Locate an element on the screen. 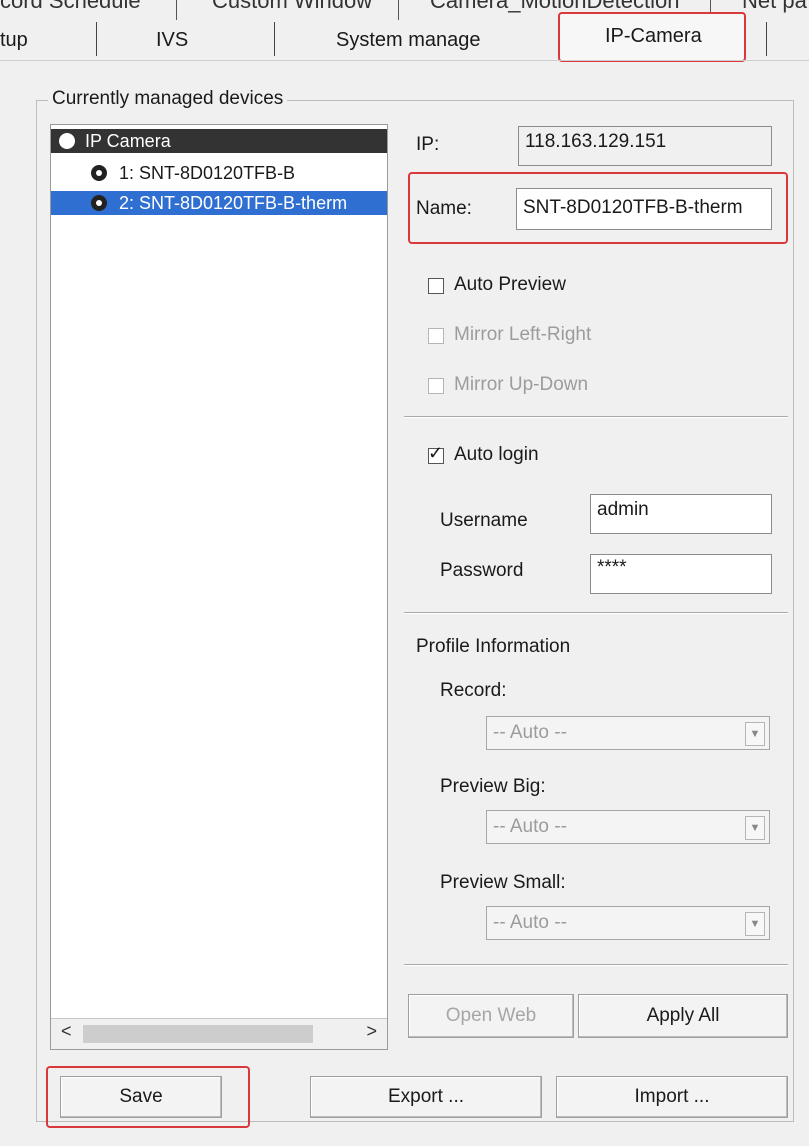 The width and height of the screenshot is (809, 1146). username-label: Username is located at coordinates (484, 520).